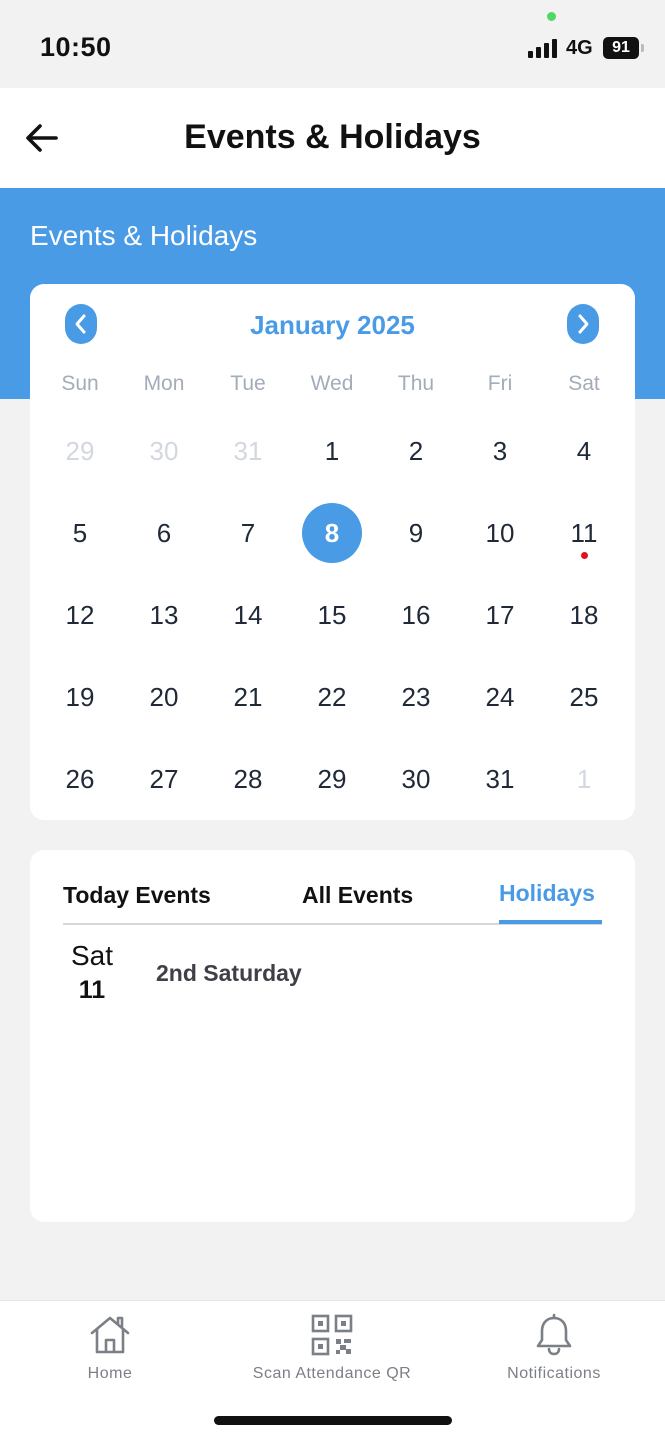 The height and width of the screenshot is (1440, 665). I want to click on home-indicator, so click(333, 1420).